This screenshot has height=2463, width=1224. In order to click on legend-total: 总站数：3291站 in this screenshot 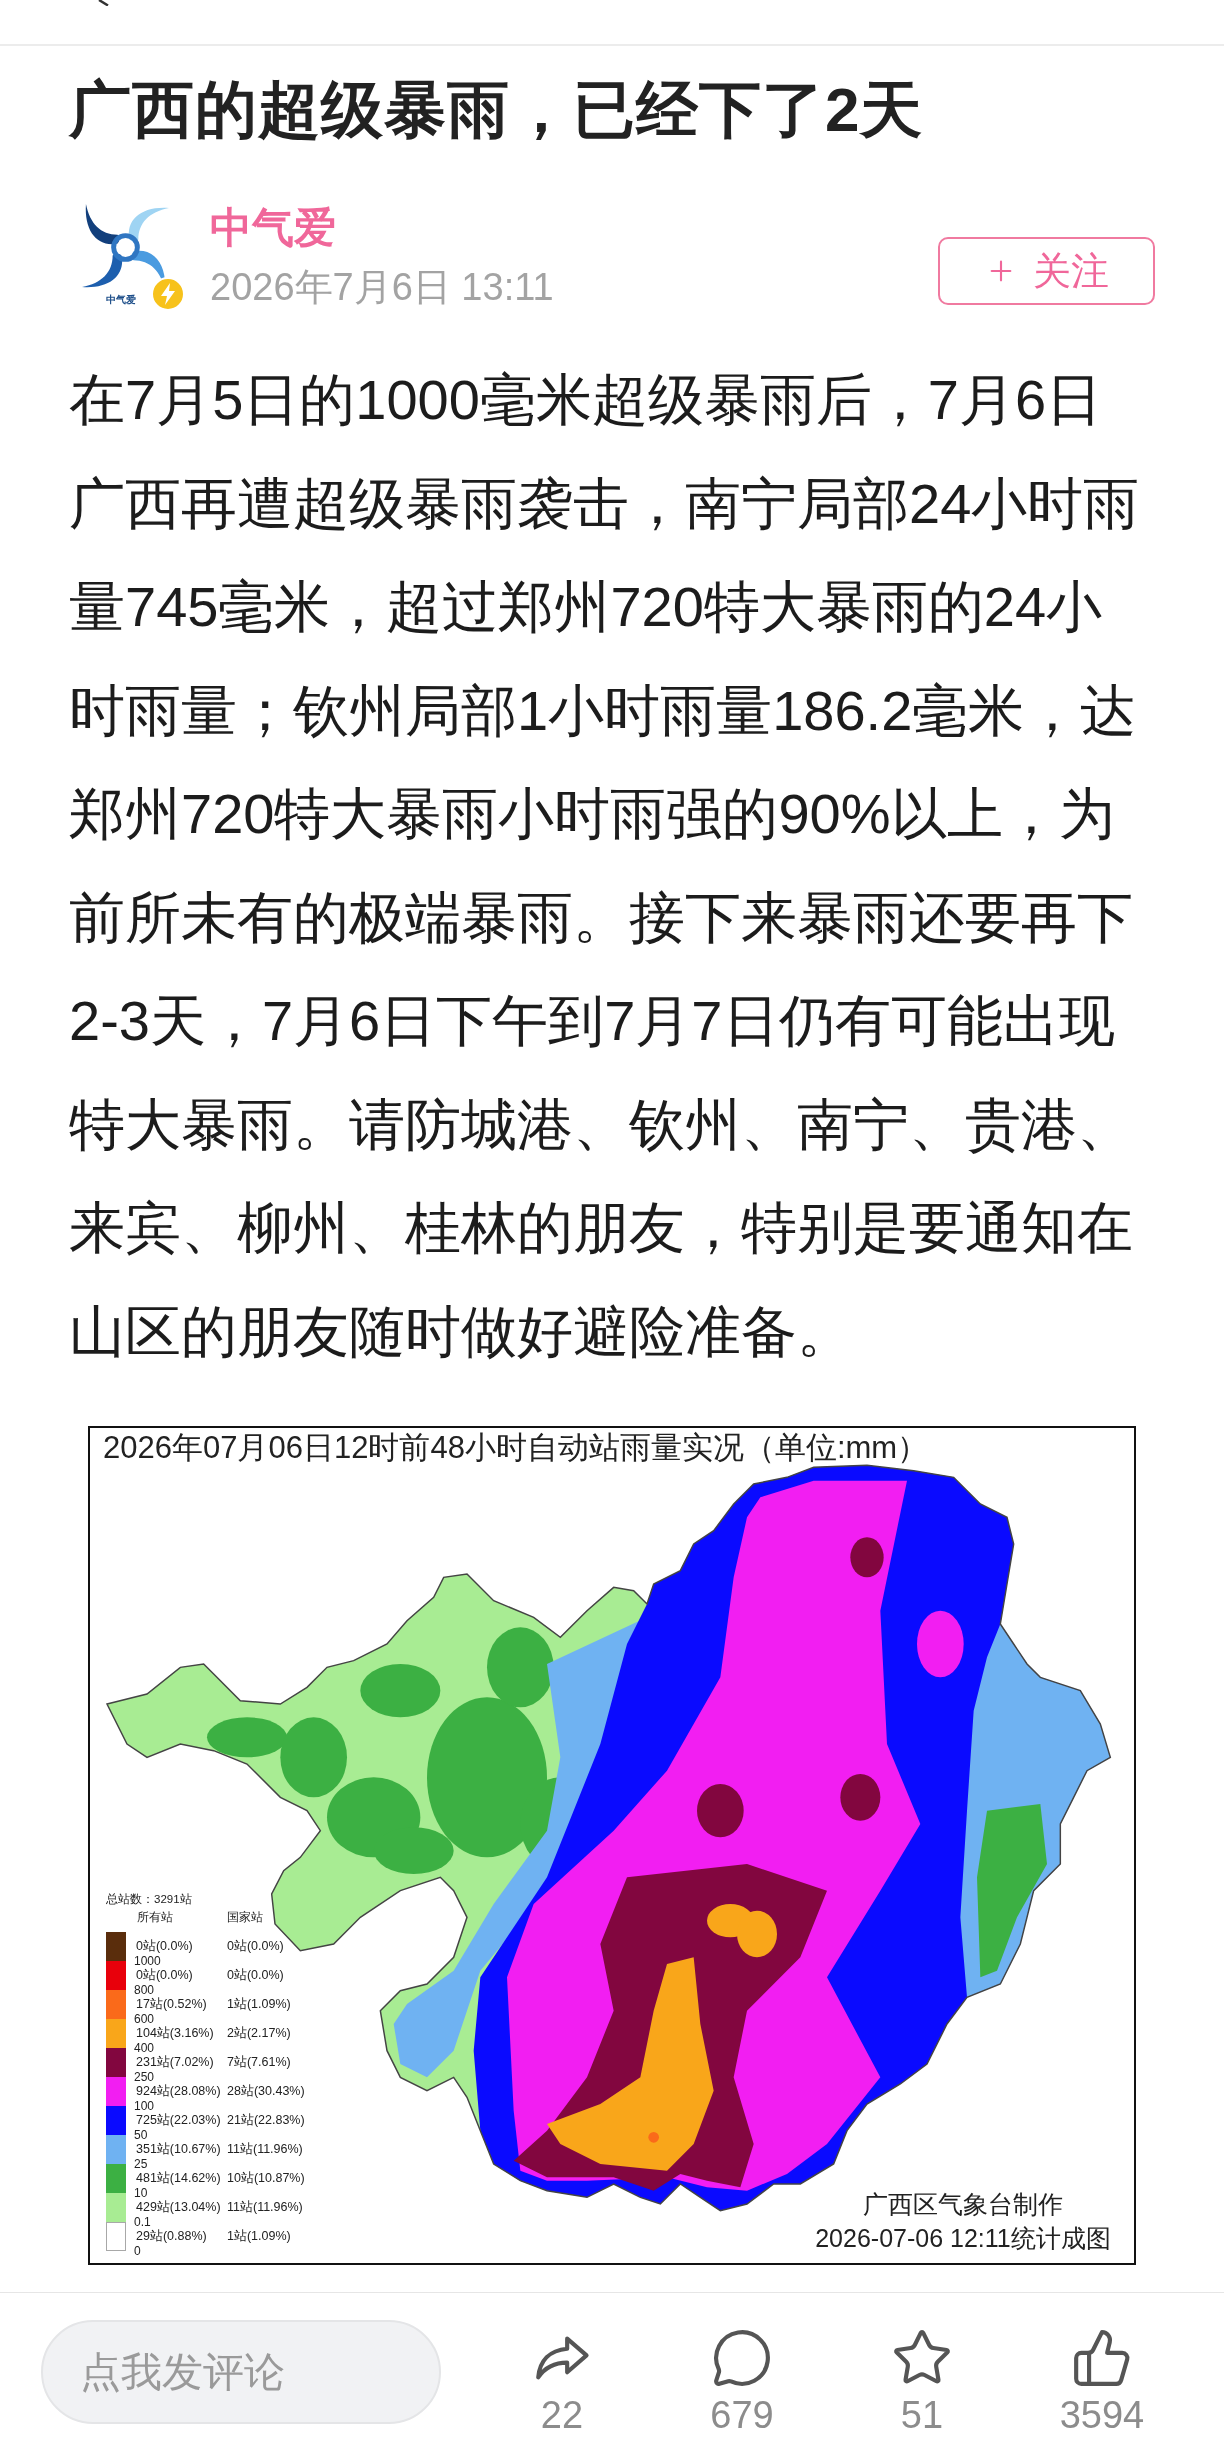, I will do `click(149, 1899)`.